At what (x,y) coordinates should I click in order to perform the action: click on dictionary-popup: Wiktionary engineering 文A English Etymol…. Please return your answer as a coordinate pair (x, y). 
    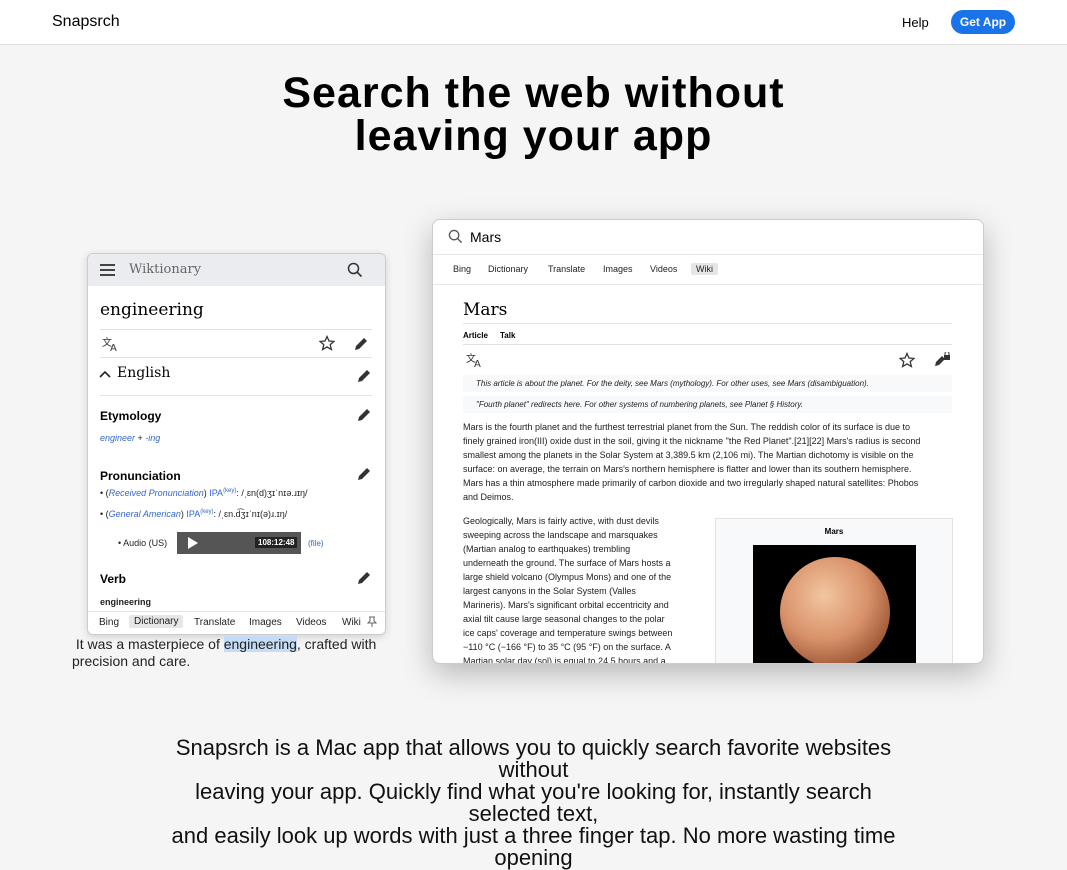
    Looking at the image, I should click on (236, 444).